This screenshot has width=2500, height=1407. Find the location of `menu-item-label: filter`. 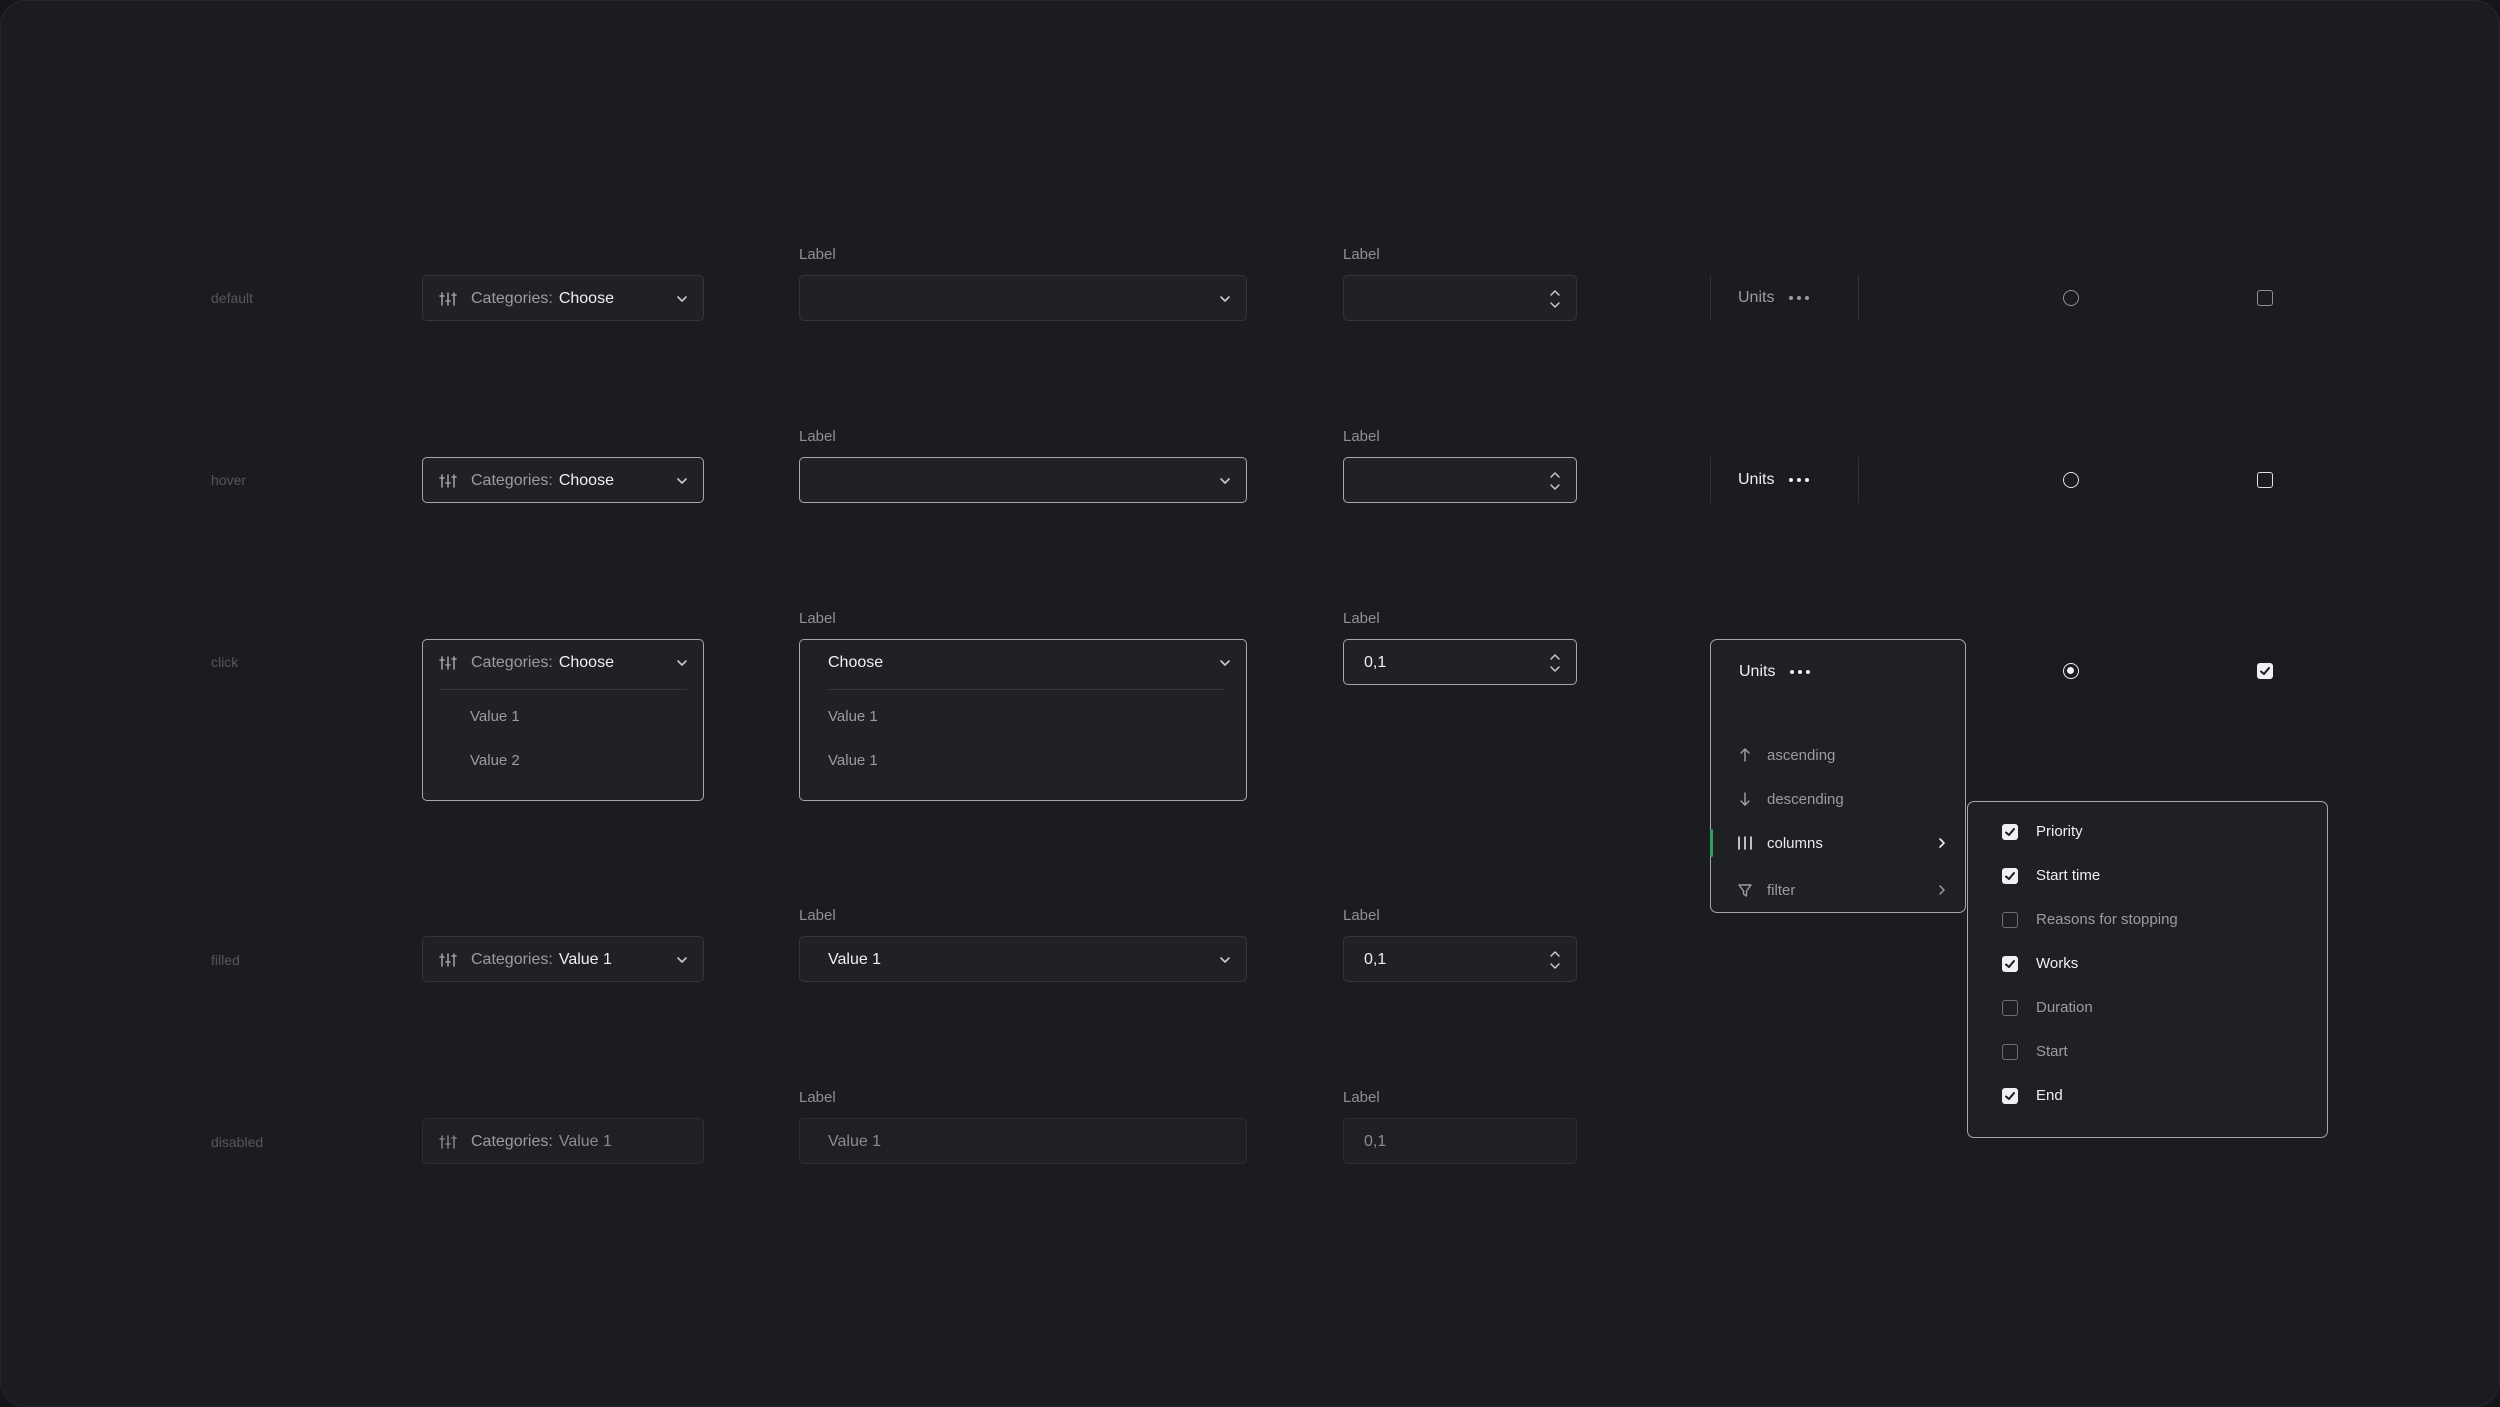

menu-item-label: filter is located at coordinates (1781, 890).